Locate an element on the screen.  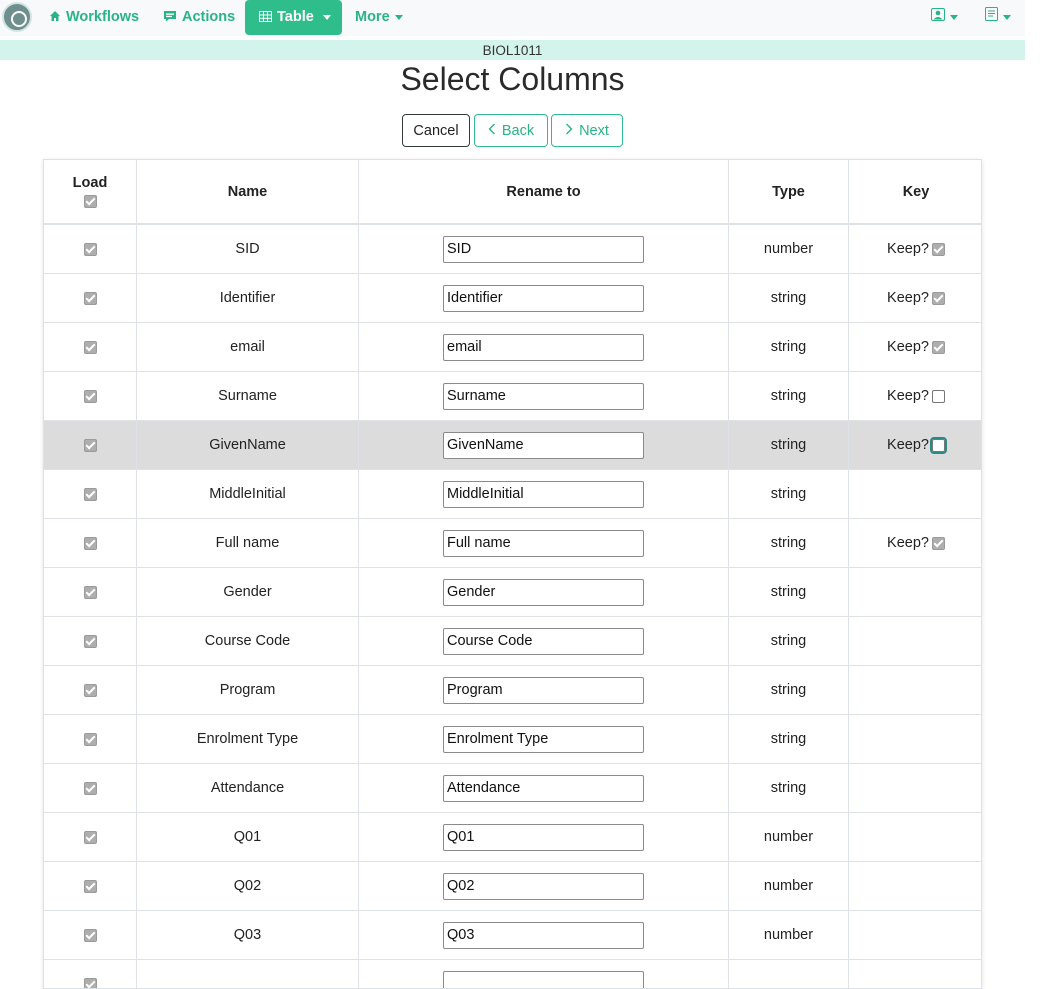
nav-table-label: Table is located at coordinates (295, 17).